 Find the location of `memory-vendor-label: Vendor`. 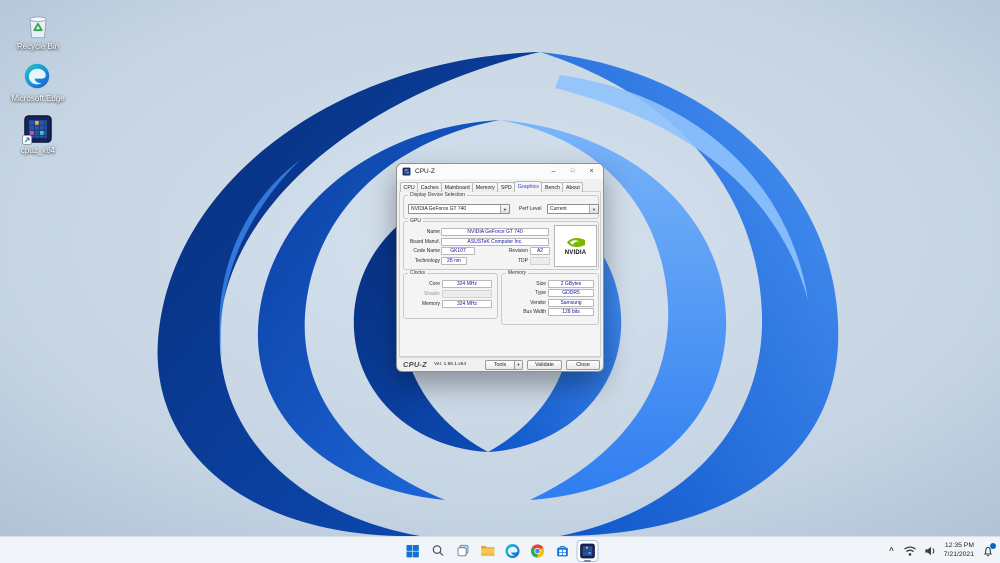

memory-vendor-label: Vendor is located at coordinates (538, 302).